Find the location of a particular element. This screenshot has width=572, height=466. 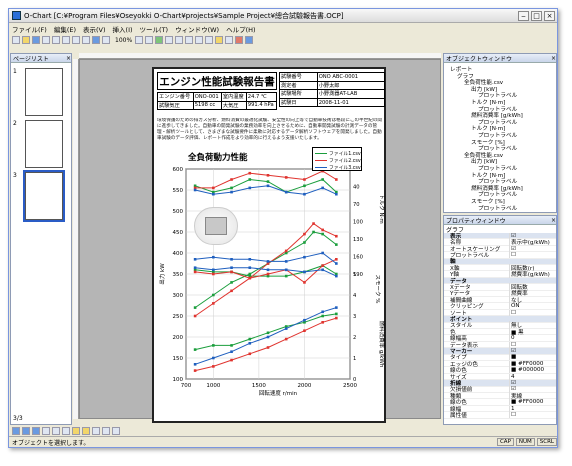

x-tick-label: 1500 is located at coordinates (259, 386).